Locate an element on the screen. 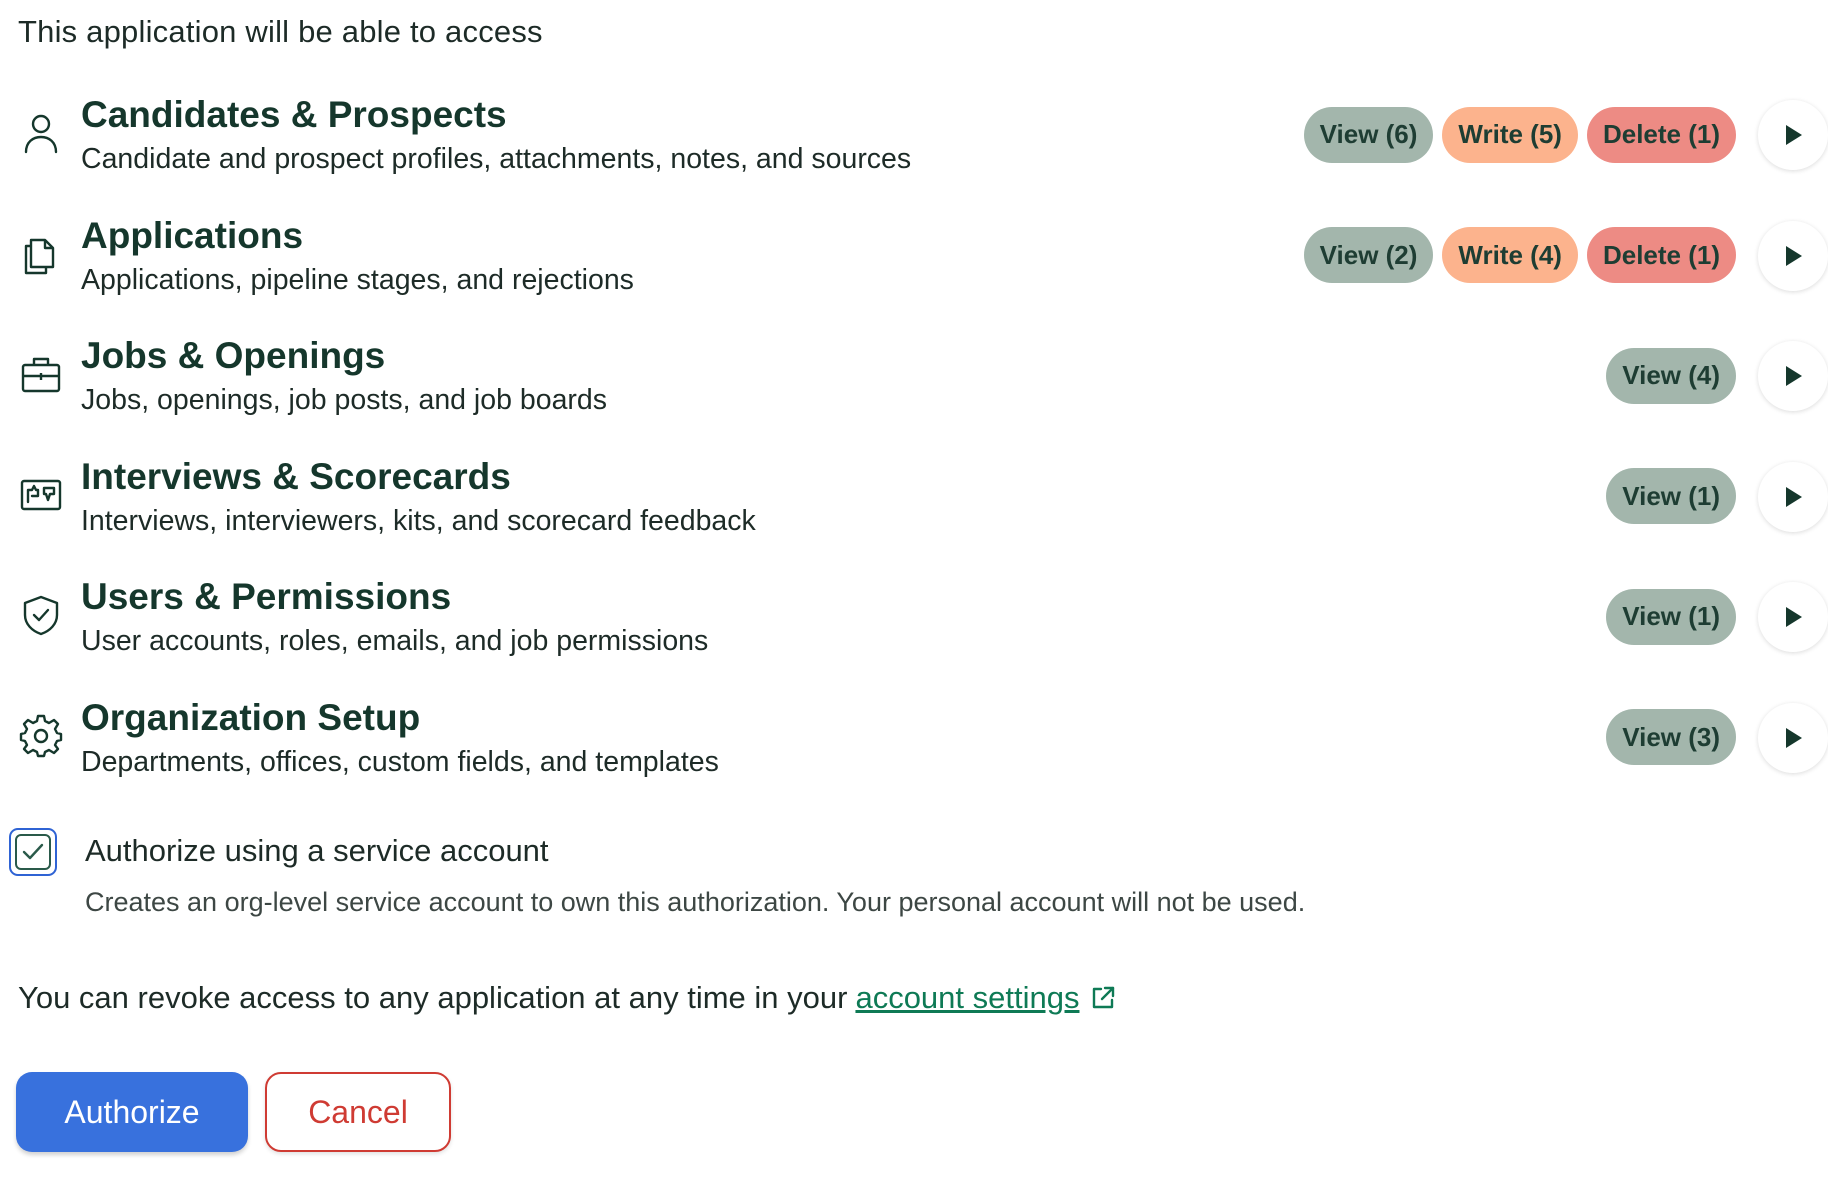 This screenshot has height=1186, width=1828. view-badge: View (3) is located at coordinates (1671, 737).